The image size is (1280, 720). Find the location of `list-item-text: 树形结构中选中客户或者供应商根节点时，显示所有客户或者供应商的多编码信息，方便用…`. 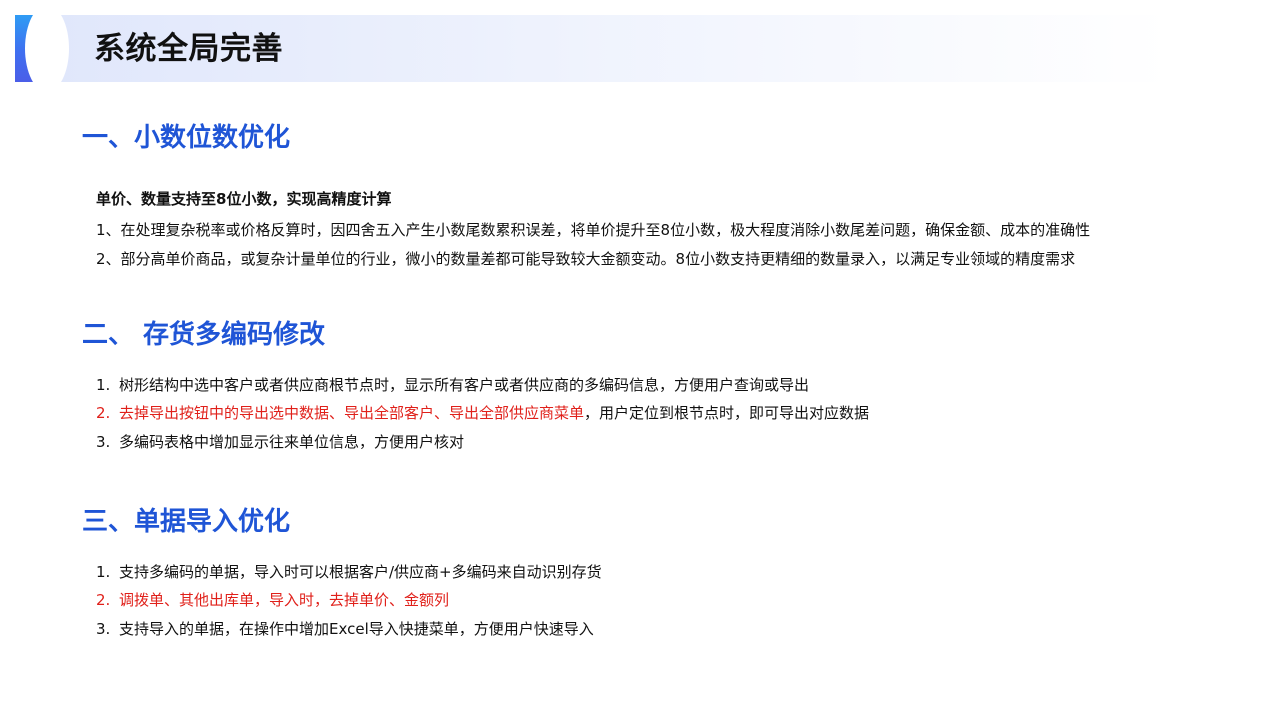

list-item-text: 树形结构中选中客户或者供应商根节点时，显示所有客户或者供应商的多编码信息，方便用… is located at coordinates (464, 385).